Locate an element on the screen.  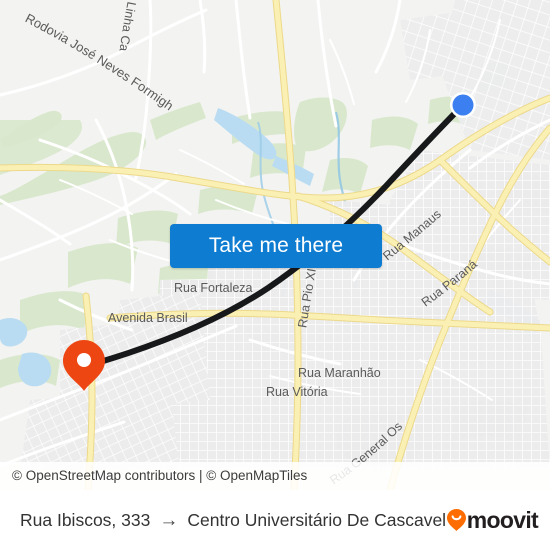
street-label-rua-maranhao: Rua Maranhão is located at coordinates (339, 373).